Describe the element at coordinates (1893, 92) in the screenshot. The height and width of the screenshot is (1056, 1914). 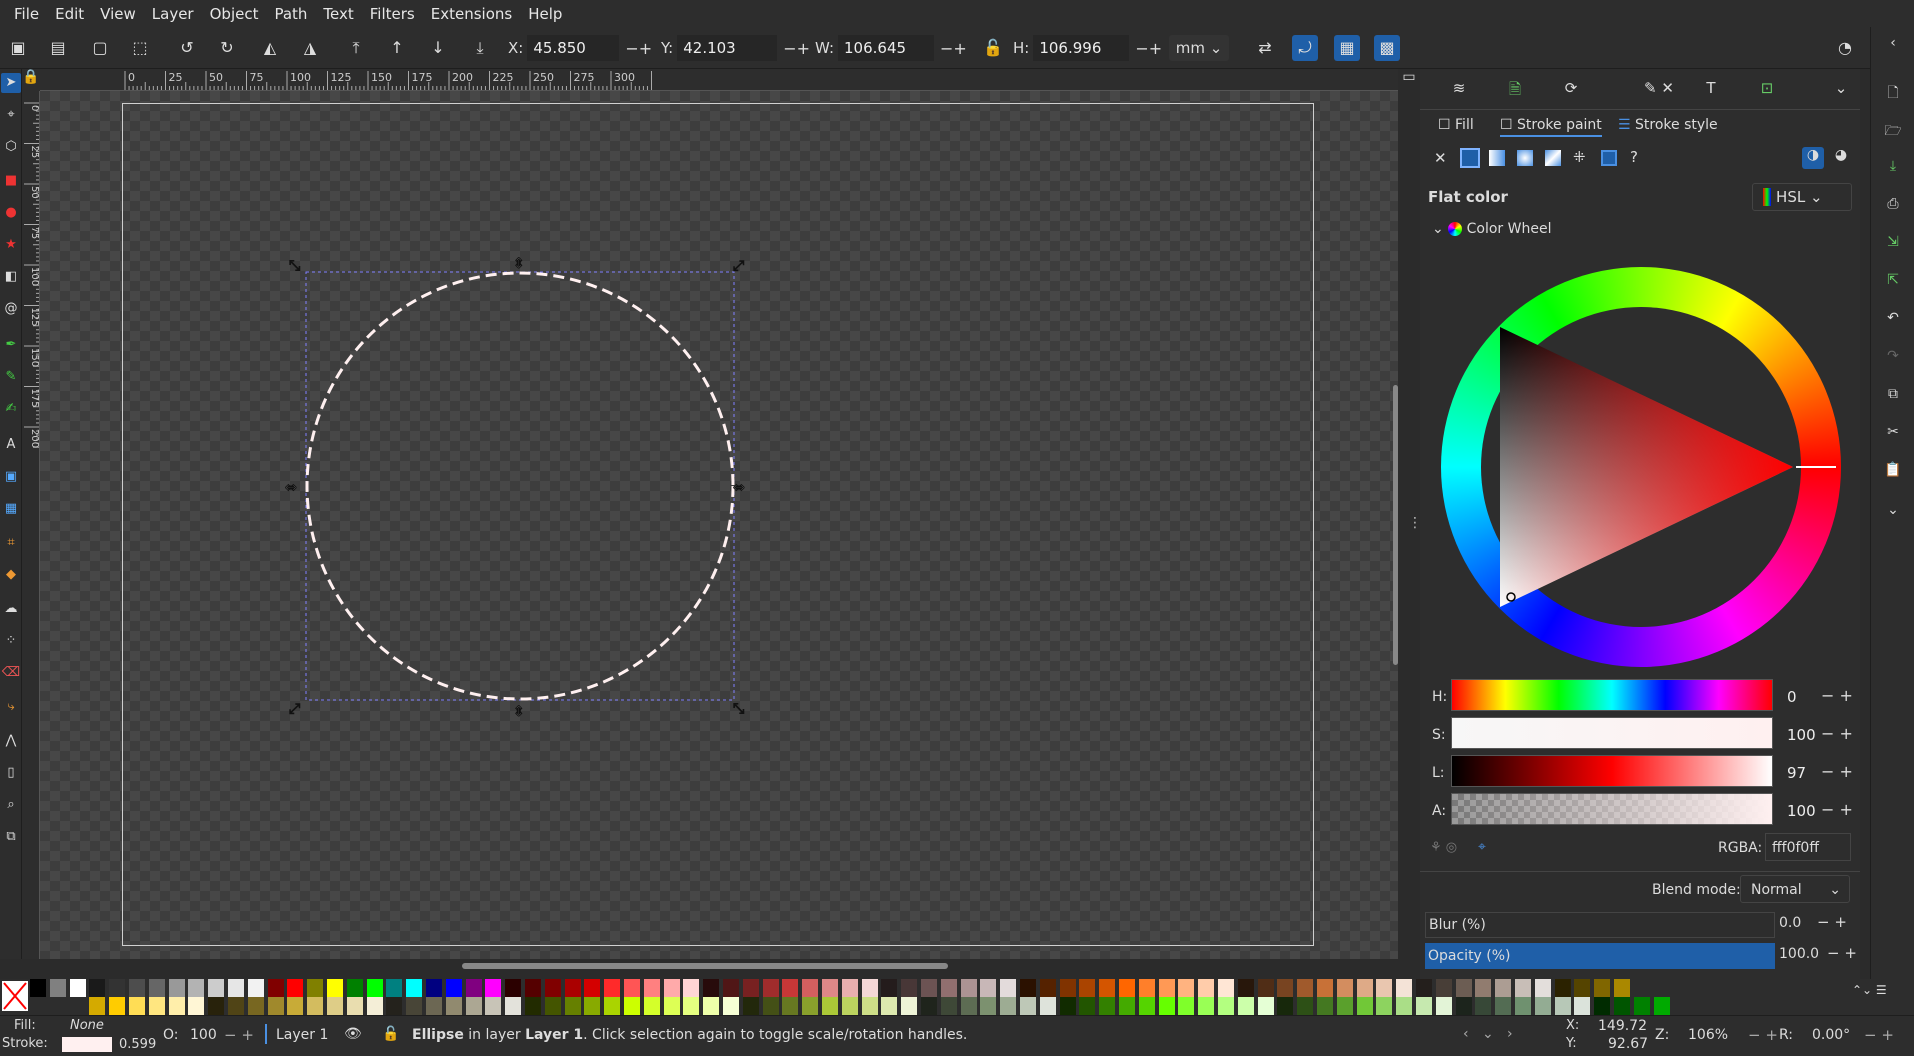
I see `new-document-icon: 🗋` at that location.